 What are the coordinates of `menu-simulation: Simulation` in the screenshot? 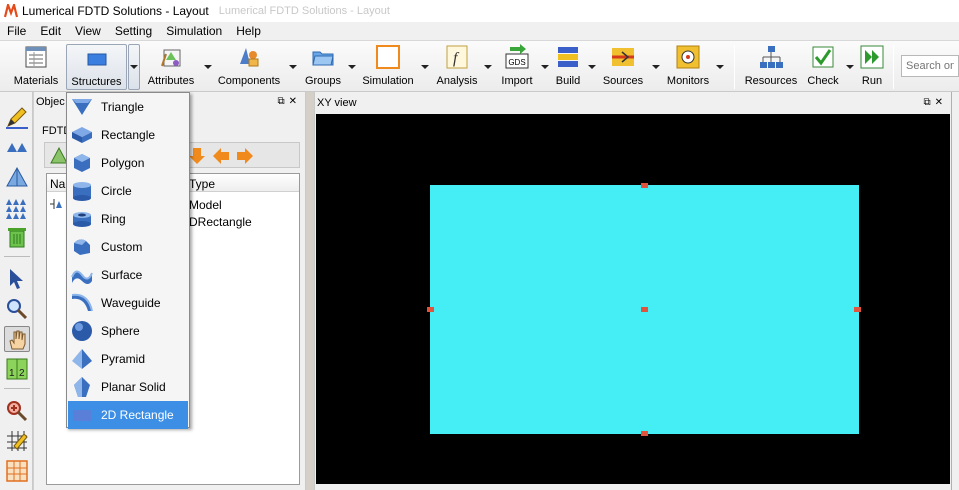 It's located at (194, 31).